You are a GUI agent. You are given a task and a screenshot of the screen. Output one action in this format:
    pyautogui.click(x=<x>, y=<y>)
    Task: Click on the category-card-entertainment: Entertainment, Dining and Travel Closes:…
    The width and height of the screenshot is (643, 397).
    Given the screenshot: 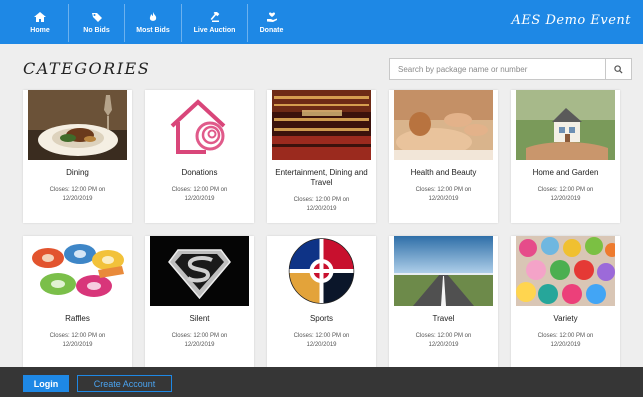 What is the action you would take?
    pyautogui.click(x=321, y=156)
    